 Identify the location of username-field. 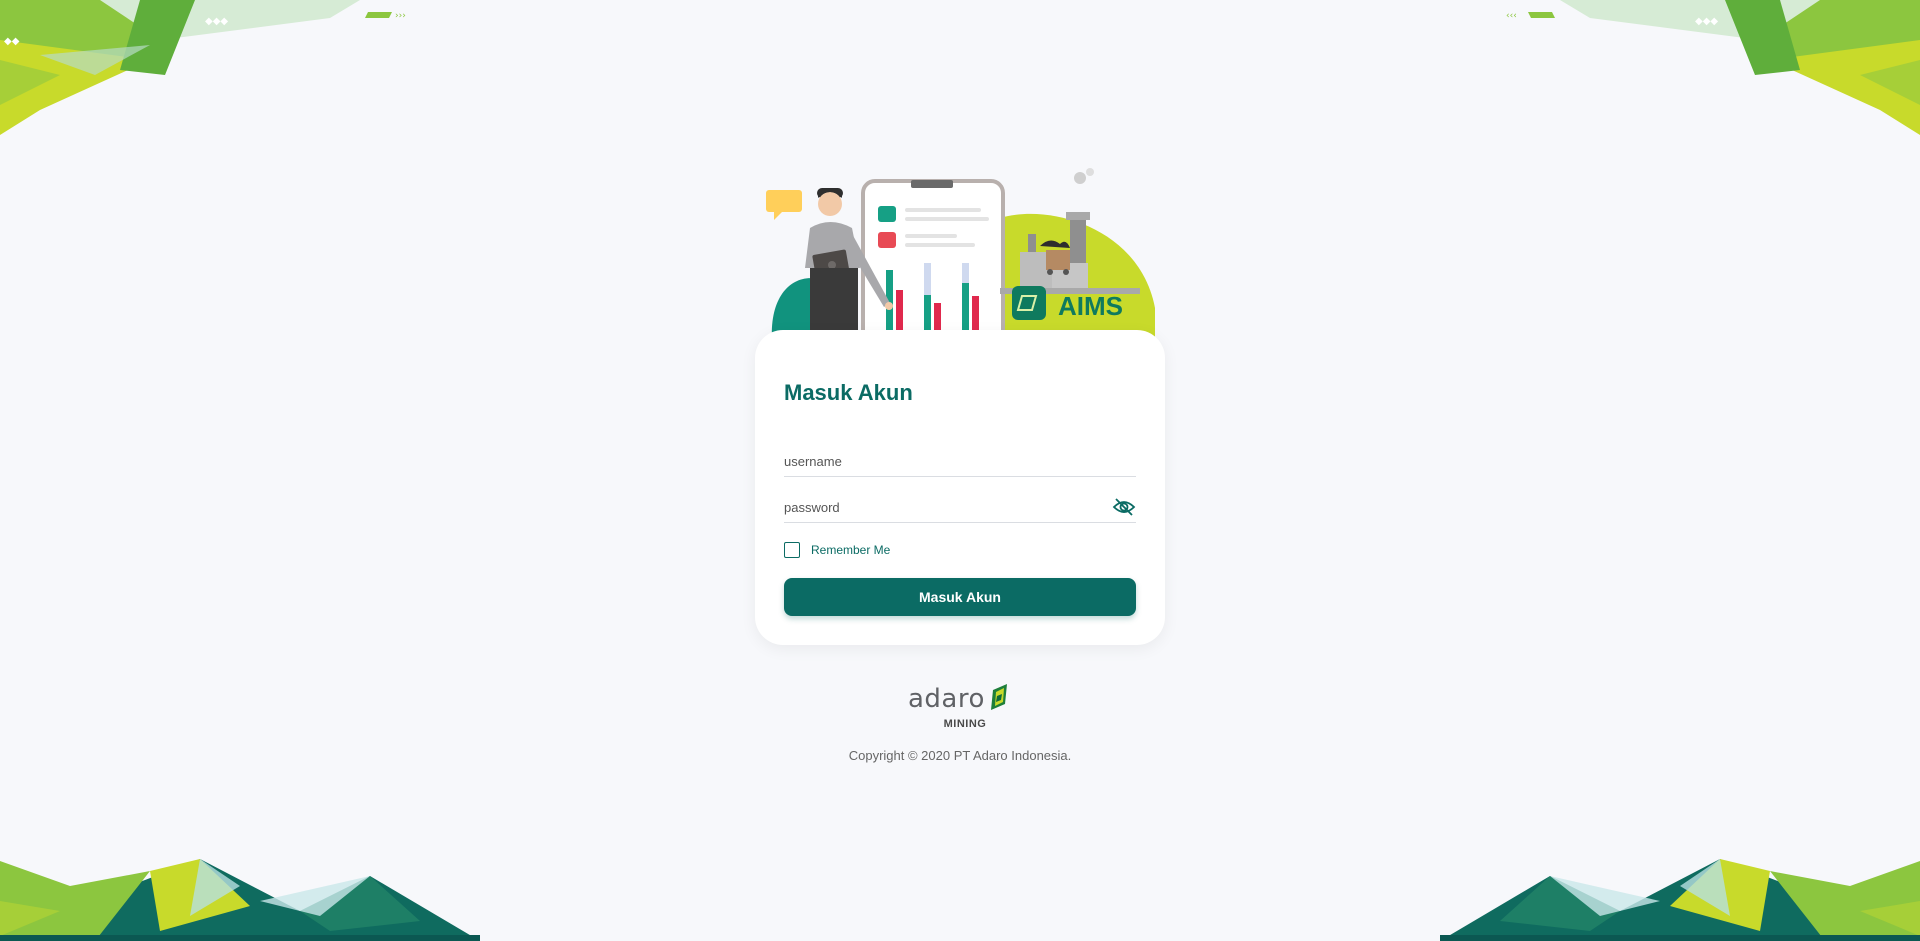
(960, 461).